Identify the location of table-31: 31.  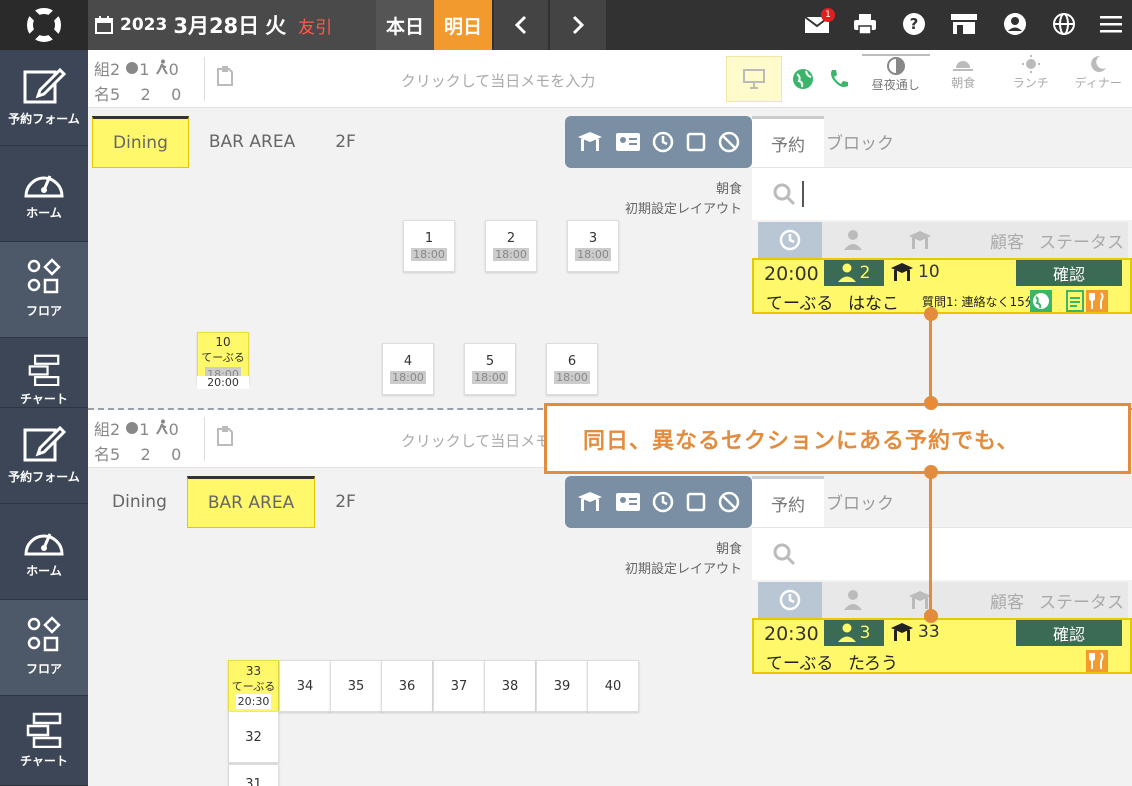
(253, 775).